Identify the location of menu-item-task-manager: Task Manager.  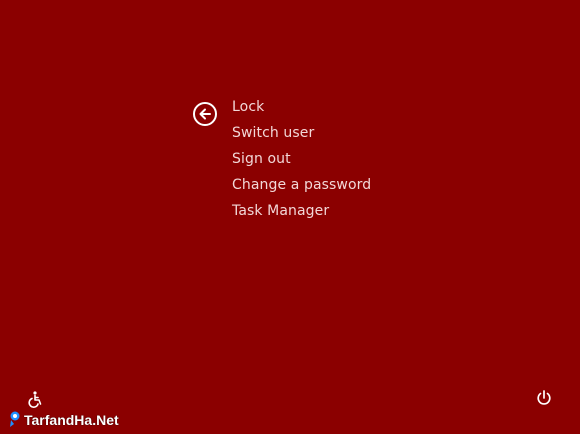
(301, 213).